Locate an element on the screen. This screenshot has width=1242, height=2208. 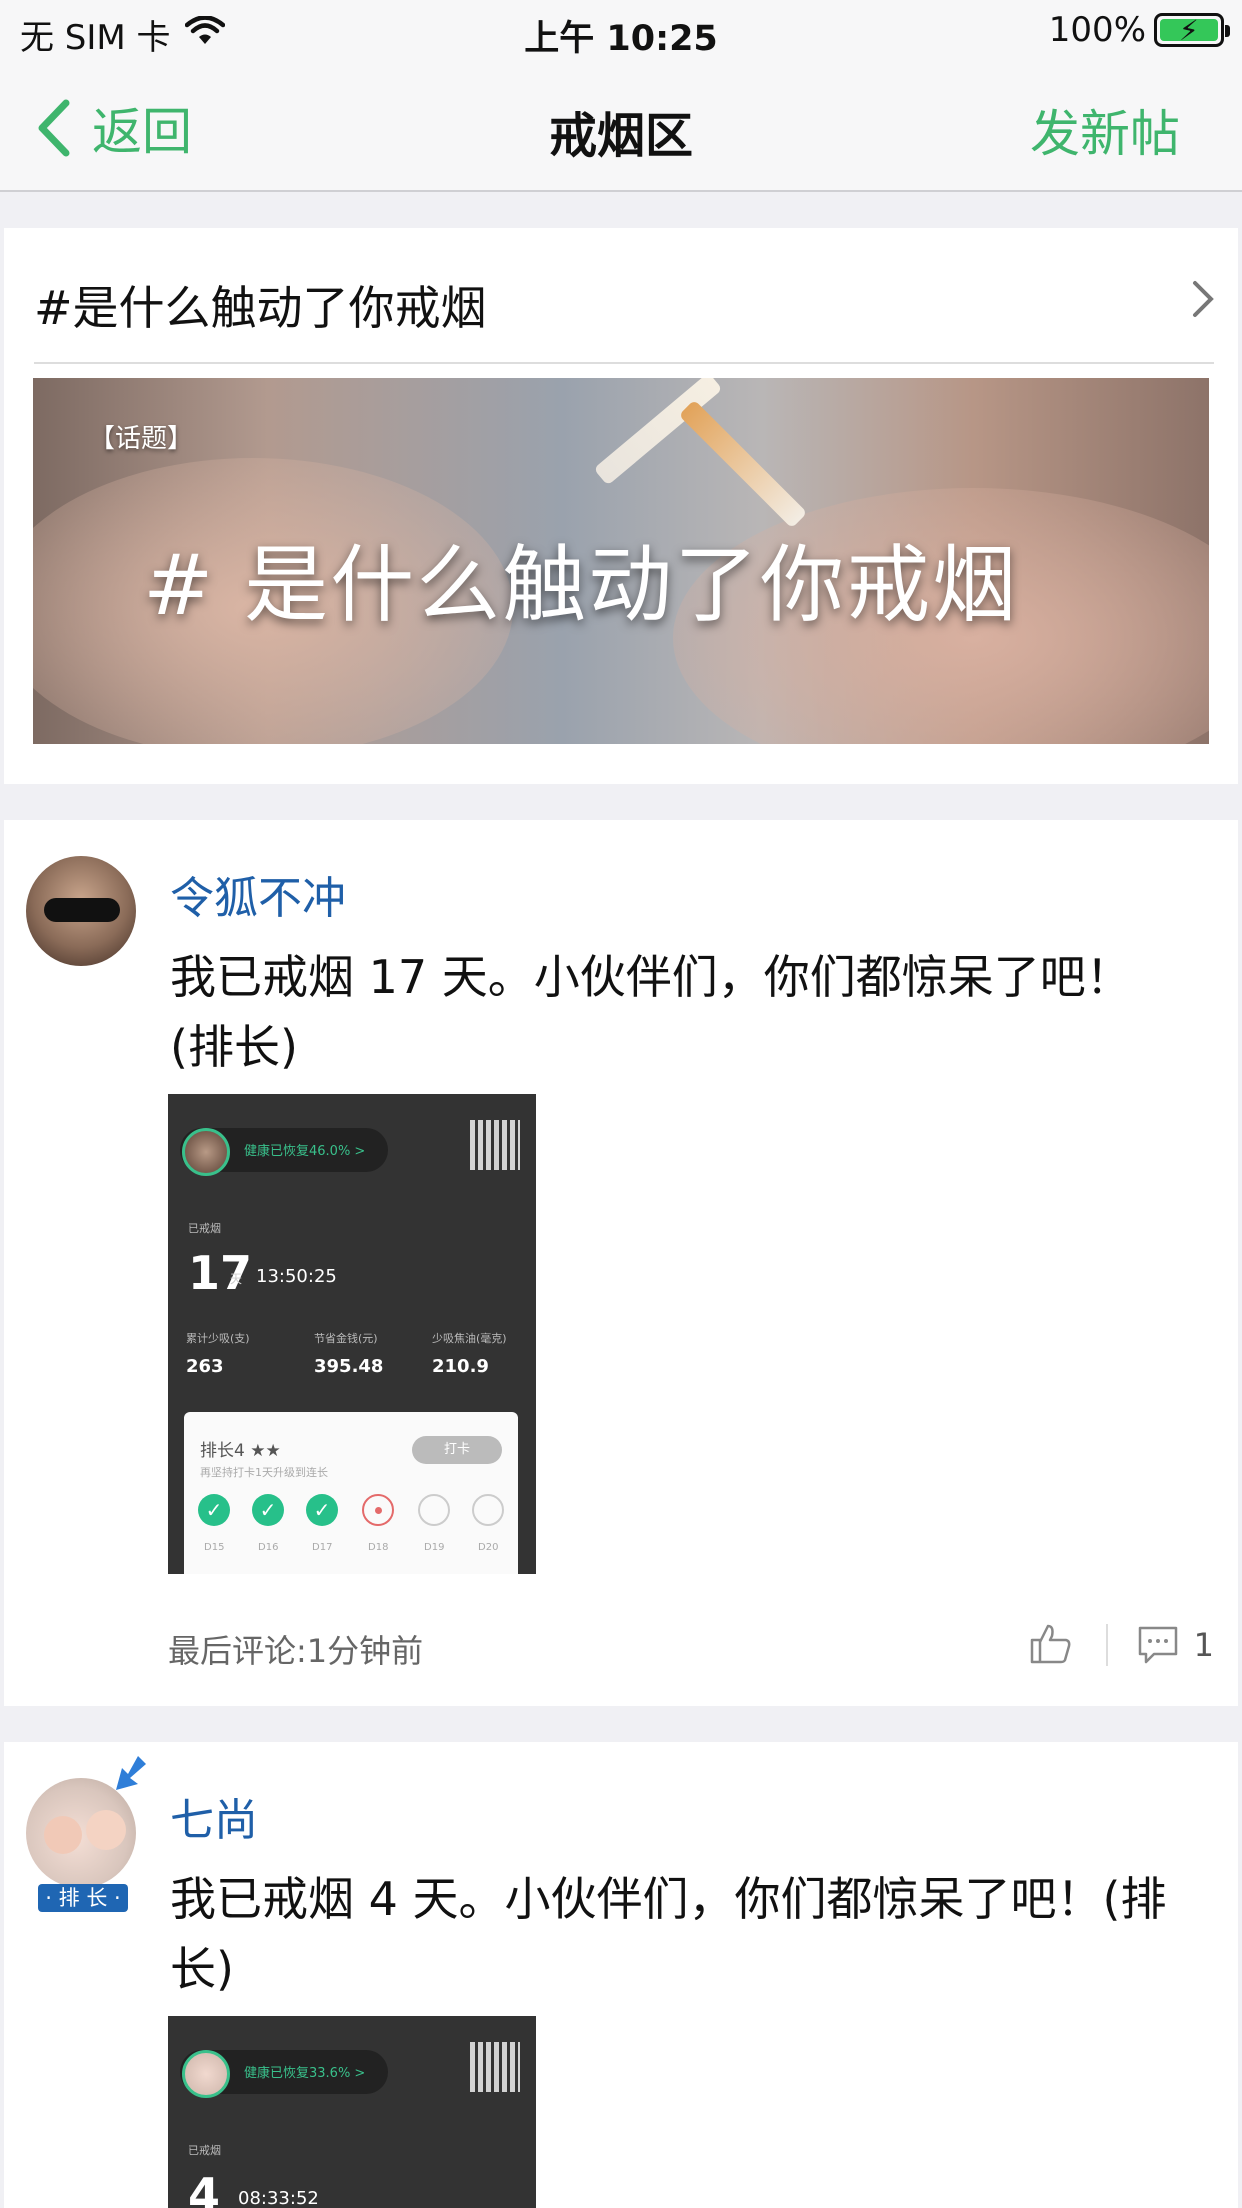
post-meta: 最后评论:1分钟前 1 is located at coordinates (691, 1645).